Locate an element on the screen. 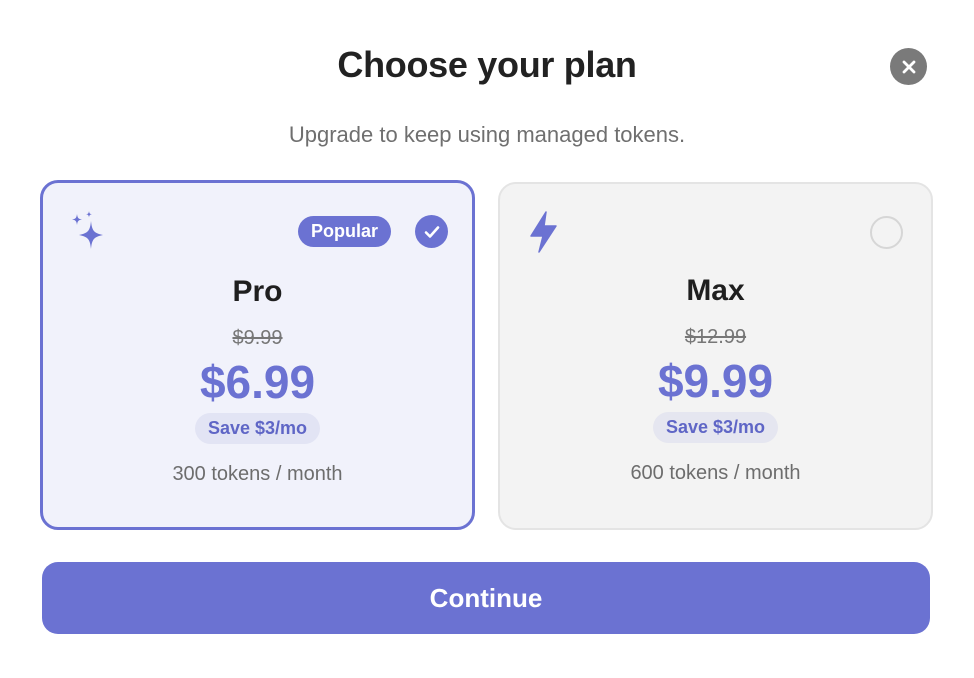 This screenshot has width=974, height=678. original-price: $12.99 is located at coordinates (715, 337).